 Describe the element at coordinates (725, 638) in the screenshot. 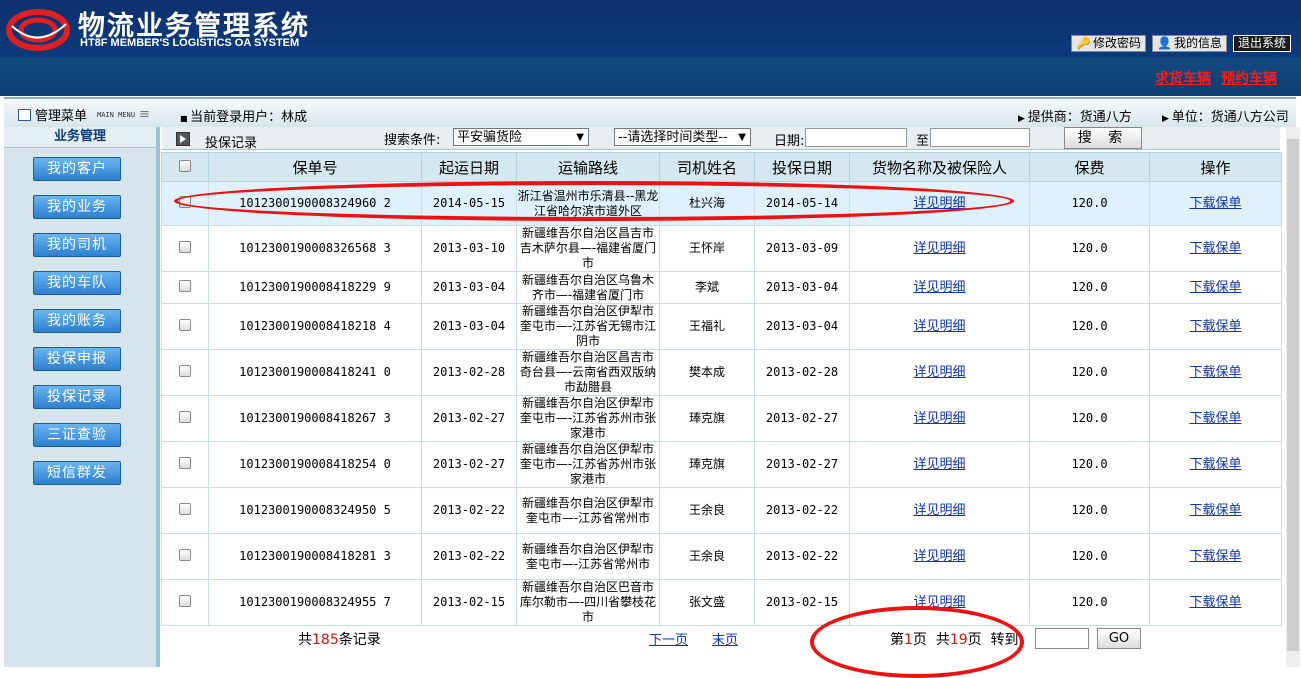

I see `last-page-link: 末页` at that location.